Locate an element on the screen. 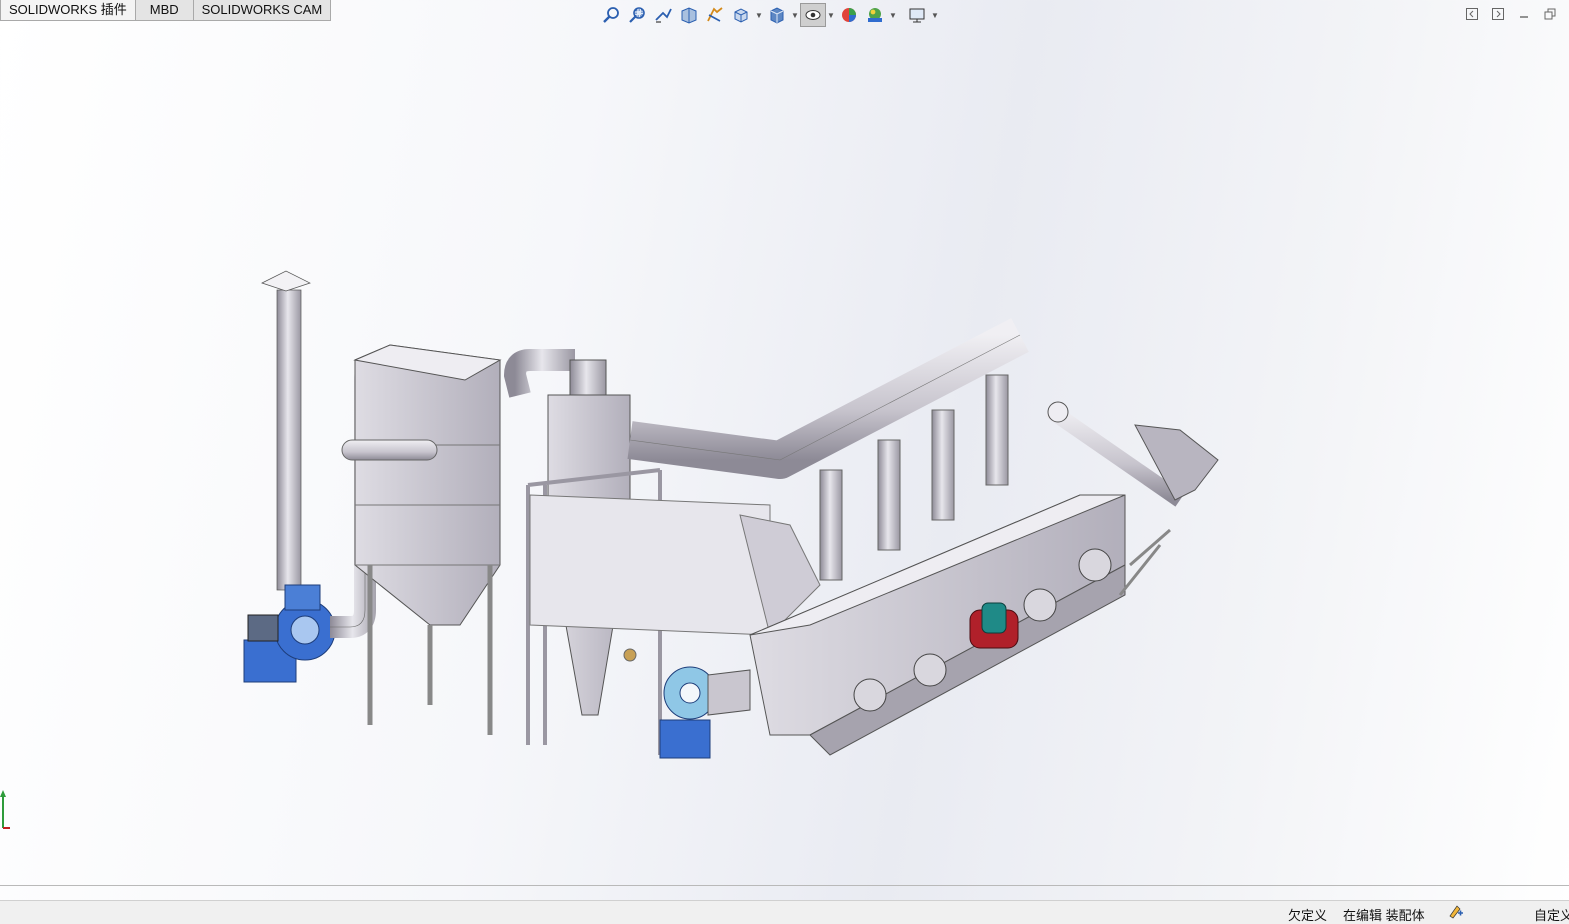 The height and width of the screenshot is (924, 1569). command-manager-tabs: SOLIDWORKS 插件 MBD SOLIDWORKS CAM is located at coordinates (166, 10).